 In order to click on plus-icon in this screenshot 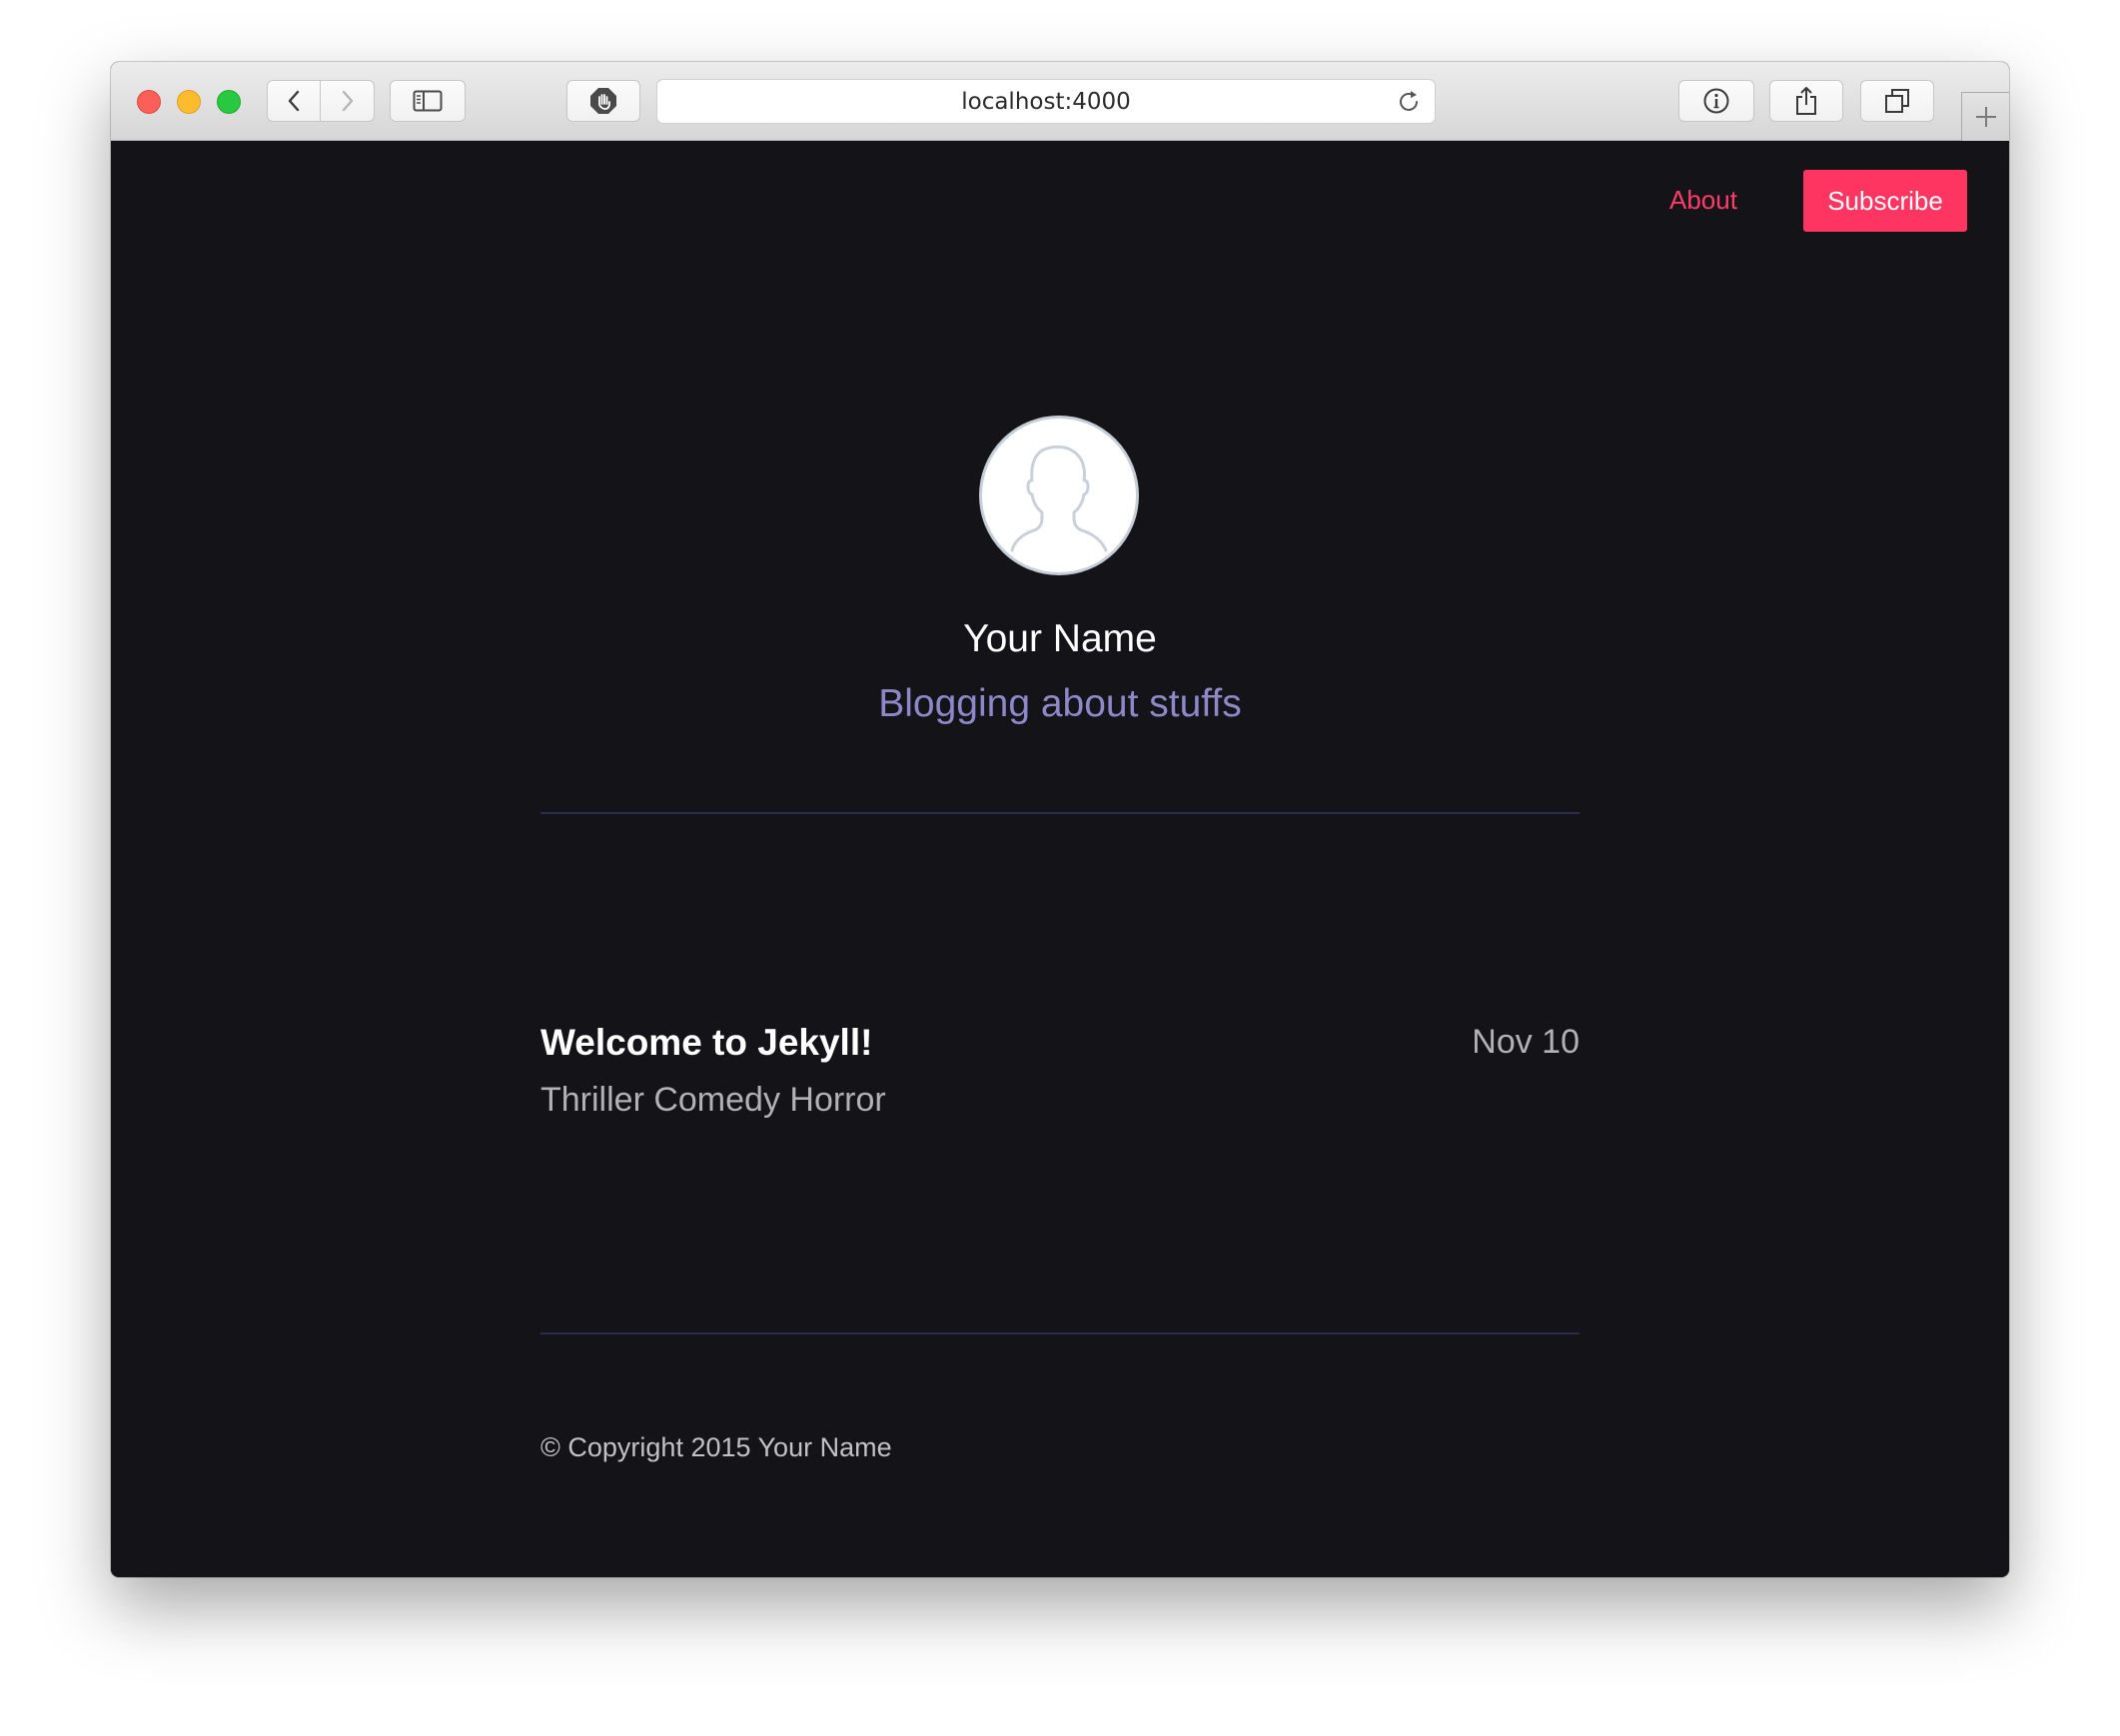, I will do `click(1985, 117)`.